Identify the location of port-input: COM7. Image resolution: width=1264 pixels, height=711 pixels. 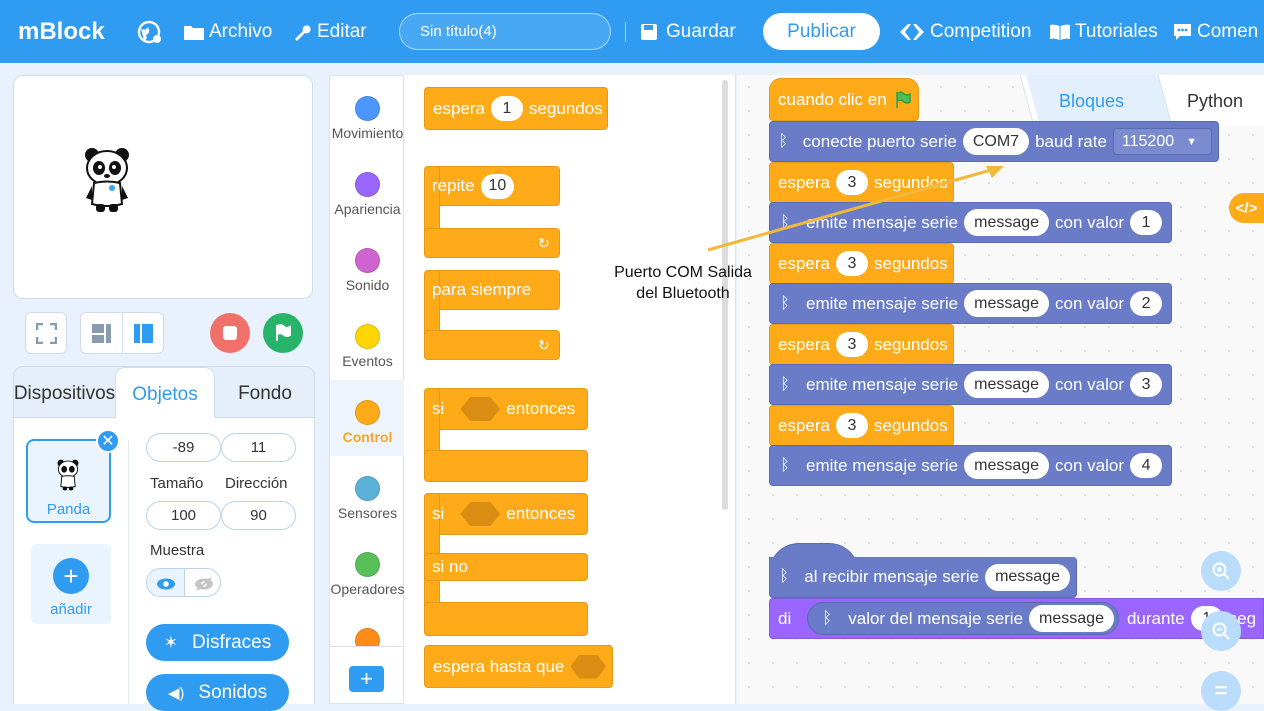
(996, 141).